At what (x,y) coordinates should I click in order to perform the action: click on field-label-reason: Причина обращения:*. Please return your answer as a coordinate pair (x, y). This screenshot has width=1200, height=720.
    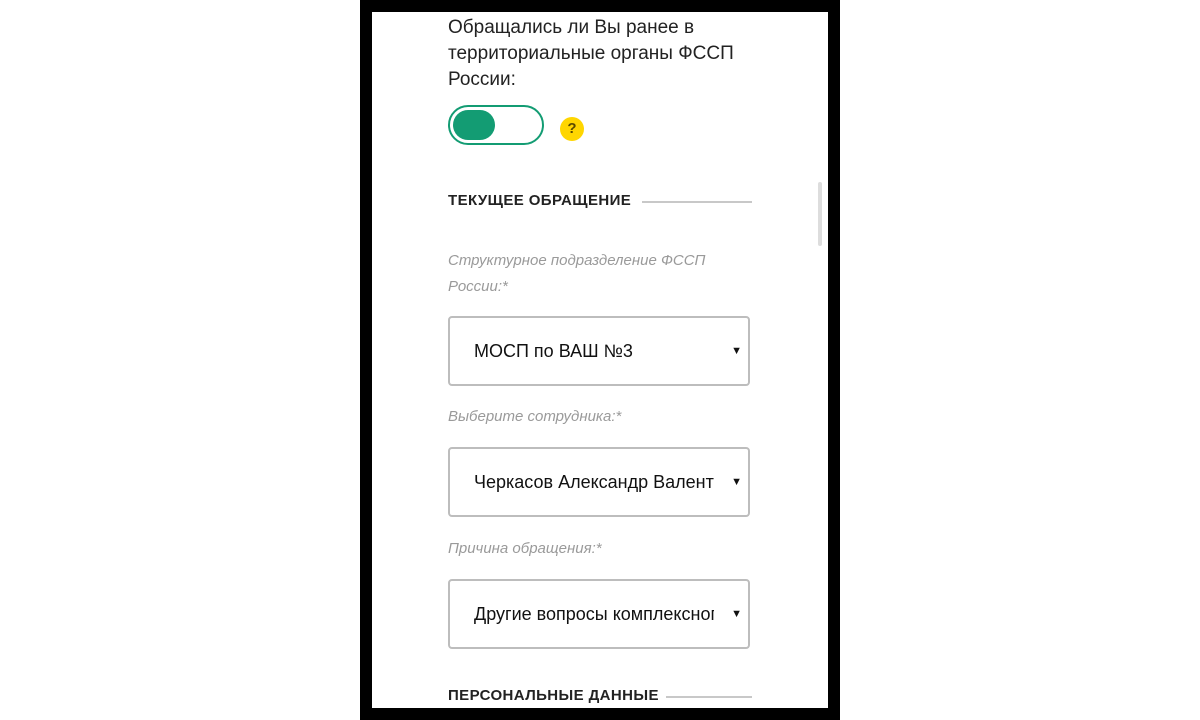
    Looking at the image, I should click on (525, 548).